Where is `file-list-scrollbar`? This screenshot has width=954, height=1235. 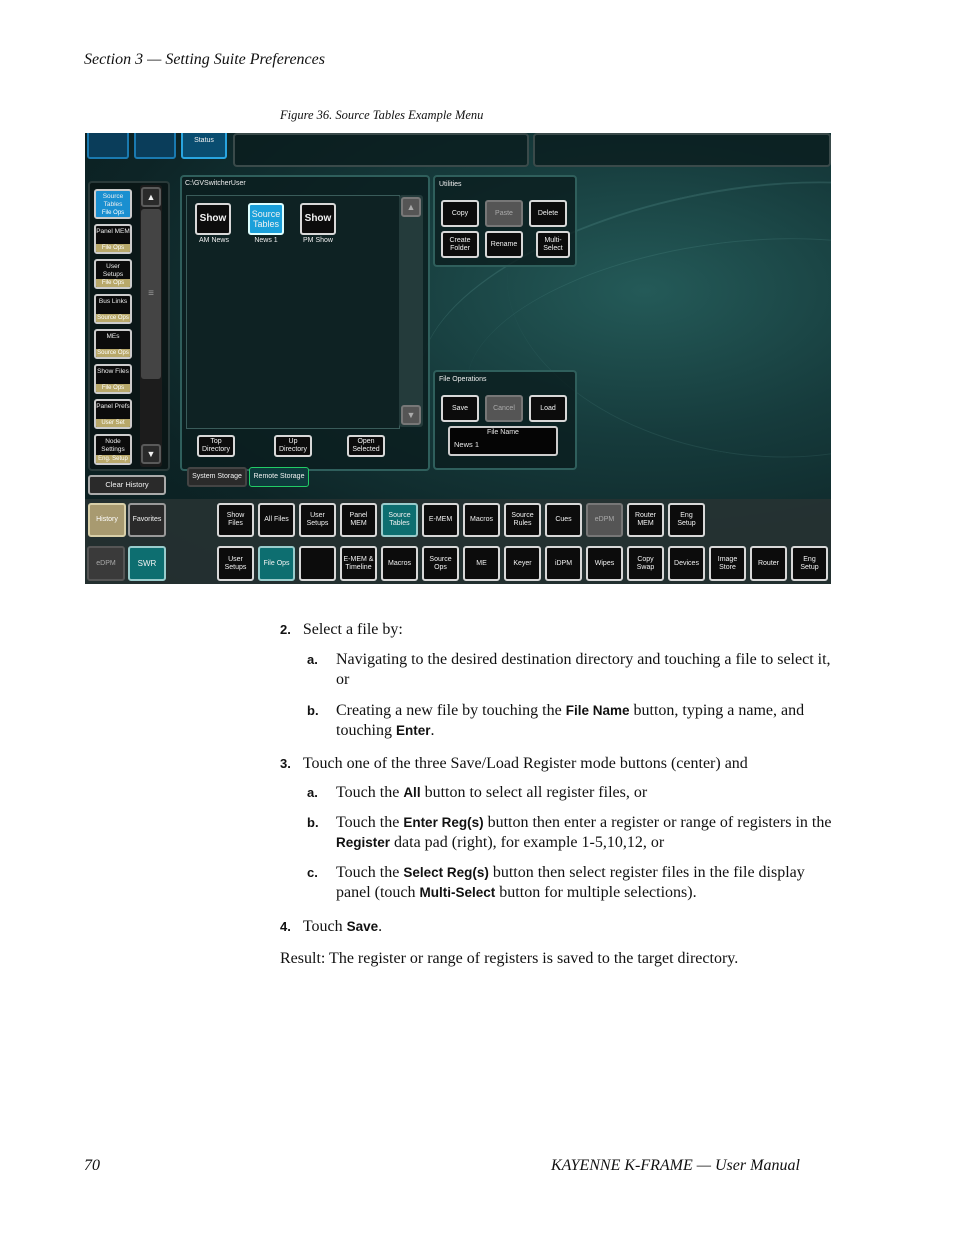
file-list-scrollbar is located at coordinates (411, 311).